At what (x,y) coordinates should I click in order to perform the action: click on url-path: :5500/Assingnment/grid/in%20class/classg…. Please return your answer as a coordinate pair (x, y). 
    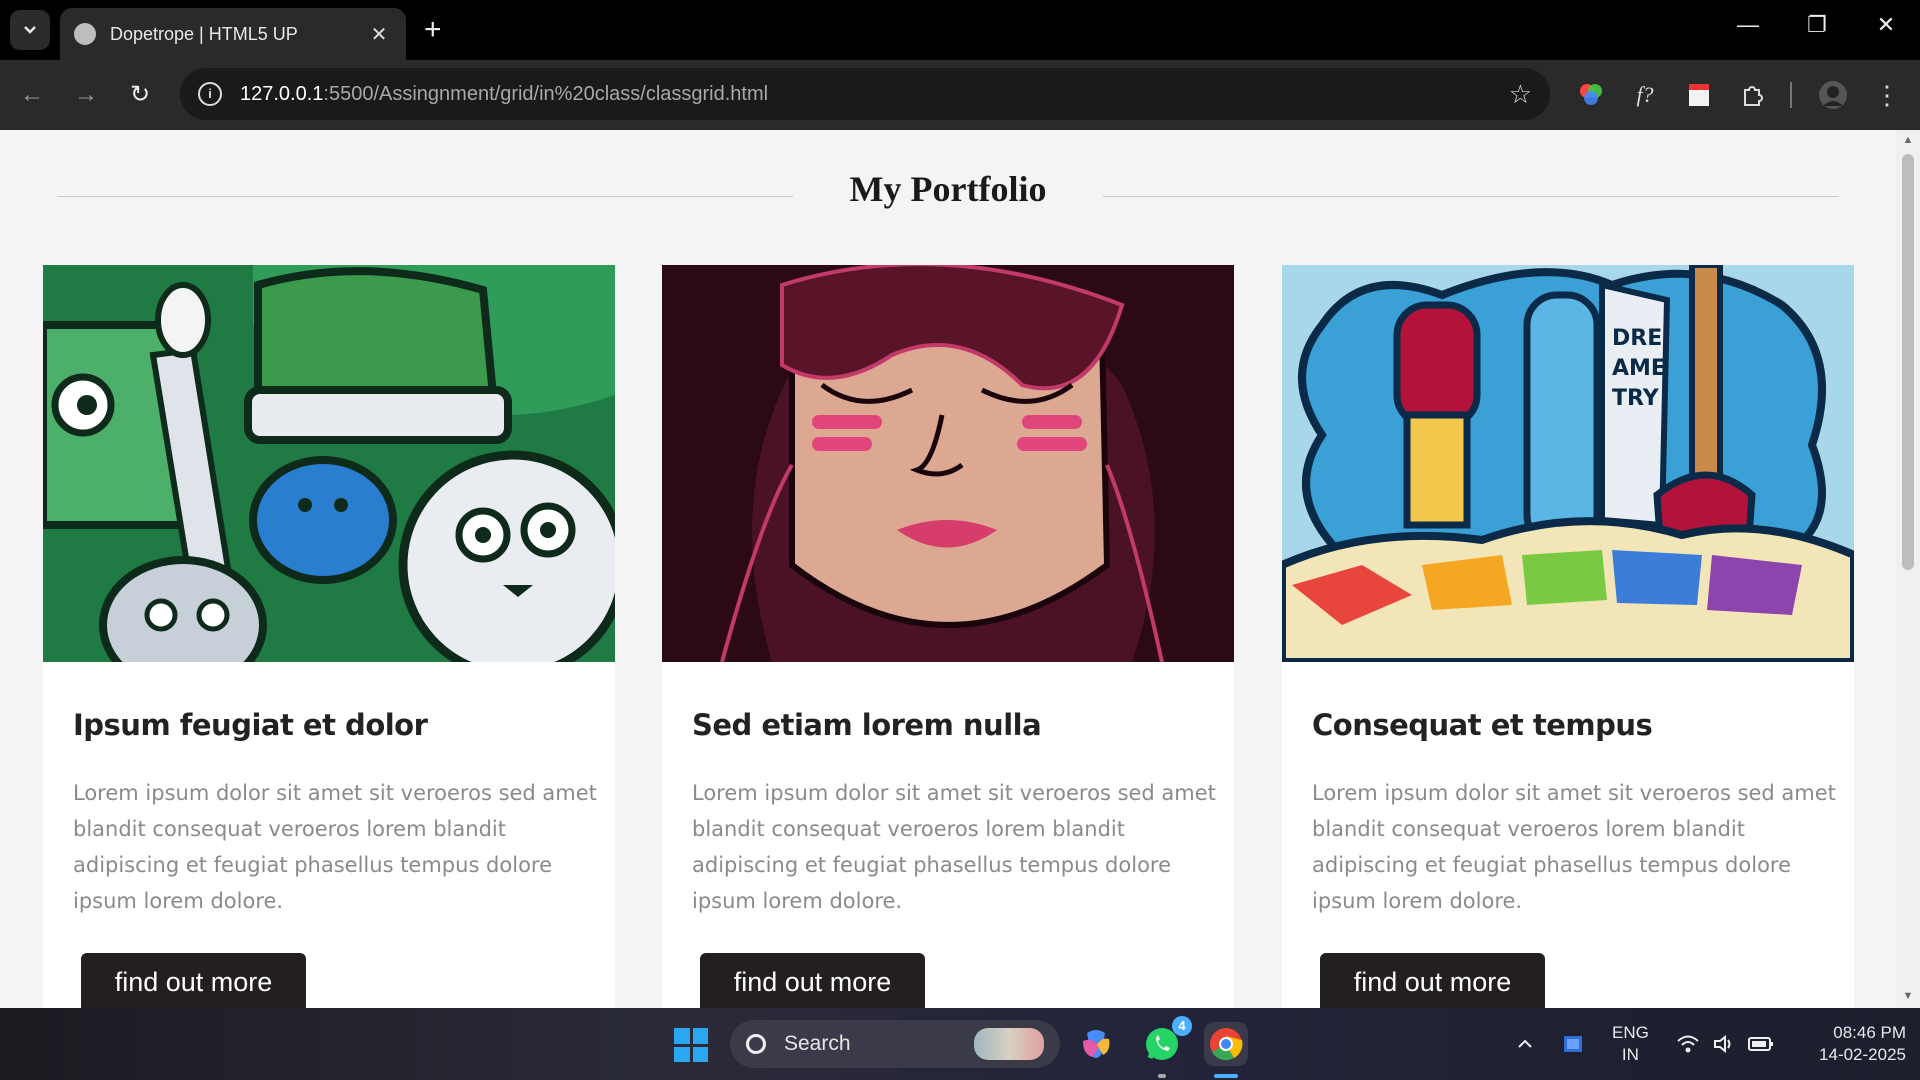
    Looking at the image, I should click on (546, 93).